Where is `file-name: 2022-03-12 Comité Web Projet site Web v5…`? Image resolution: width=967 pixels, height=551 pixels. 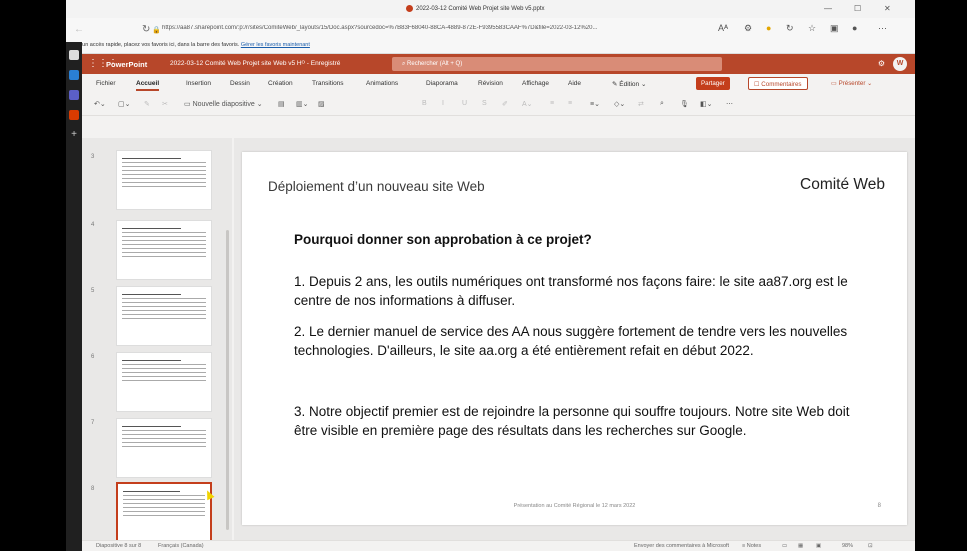
file-name: 2022-03-12 Comité Web Projet site Web v5… is located at coordinates (255, 63).